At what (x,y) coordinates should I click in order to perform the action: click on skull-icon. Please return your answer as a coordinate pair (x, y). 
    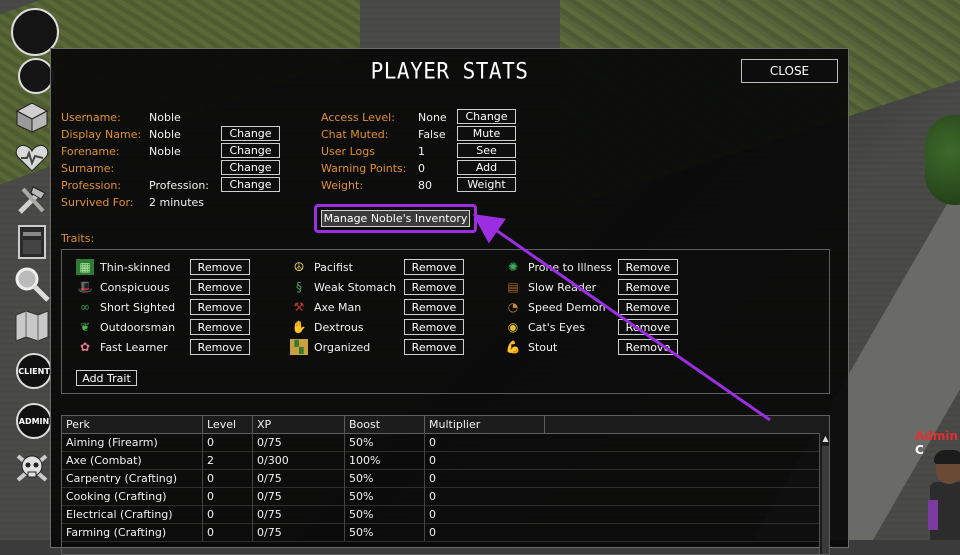
    Looking at the image, I should click on (32, 468).